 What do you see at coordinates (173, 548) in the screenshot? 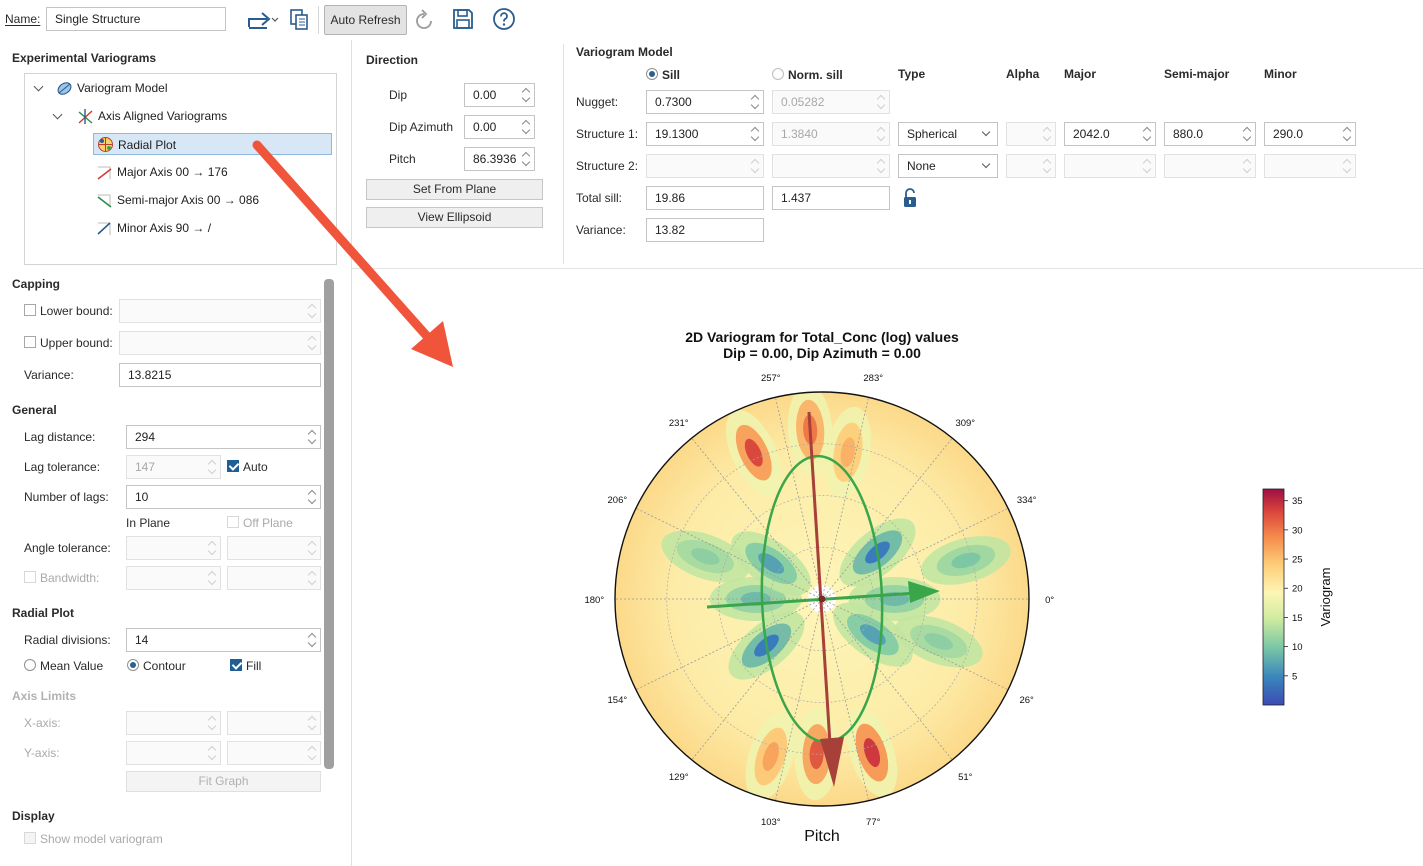
I see `angle-tolerance-in-plane-input` at bounding box center [173, 548].